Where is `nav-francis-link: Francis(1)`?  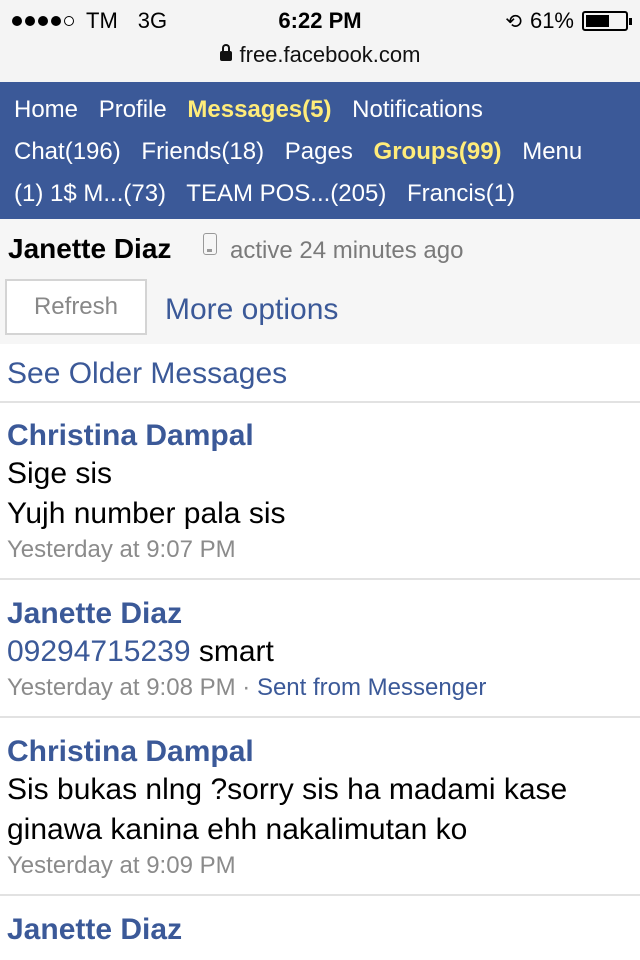 nav-francis-link: Francis(1) is located at coordinates (461, 193).